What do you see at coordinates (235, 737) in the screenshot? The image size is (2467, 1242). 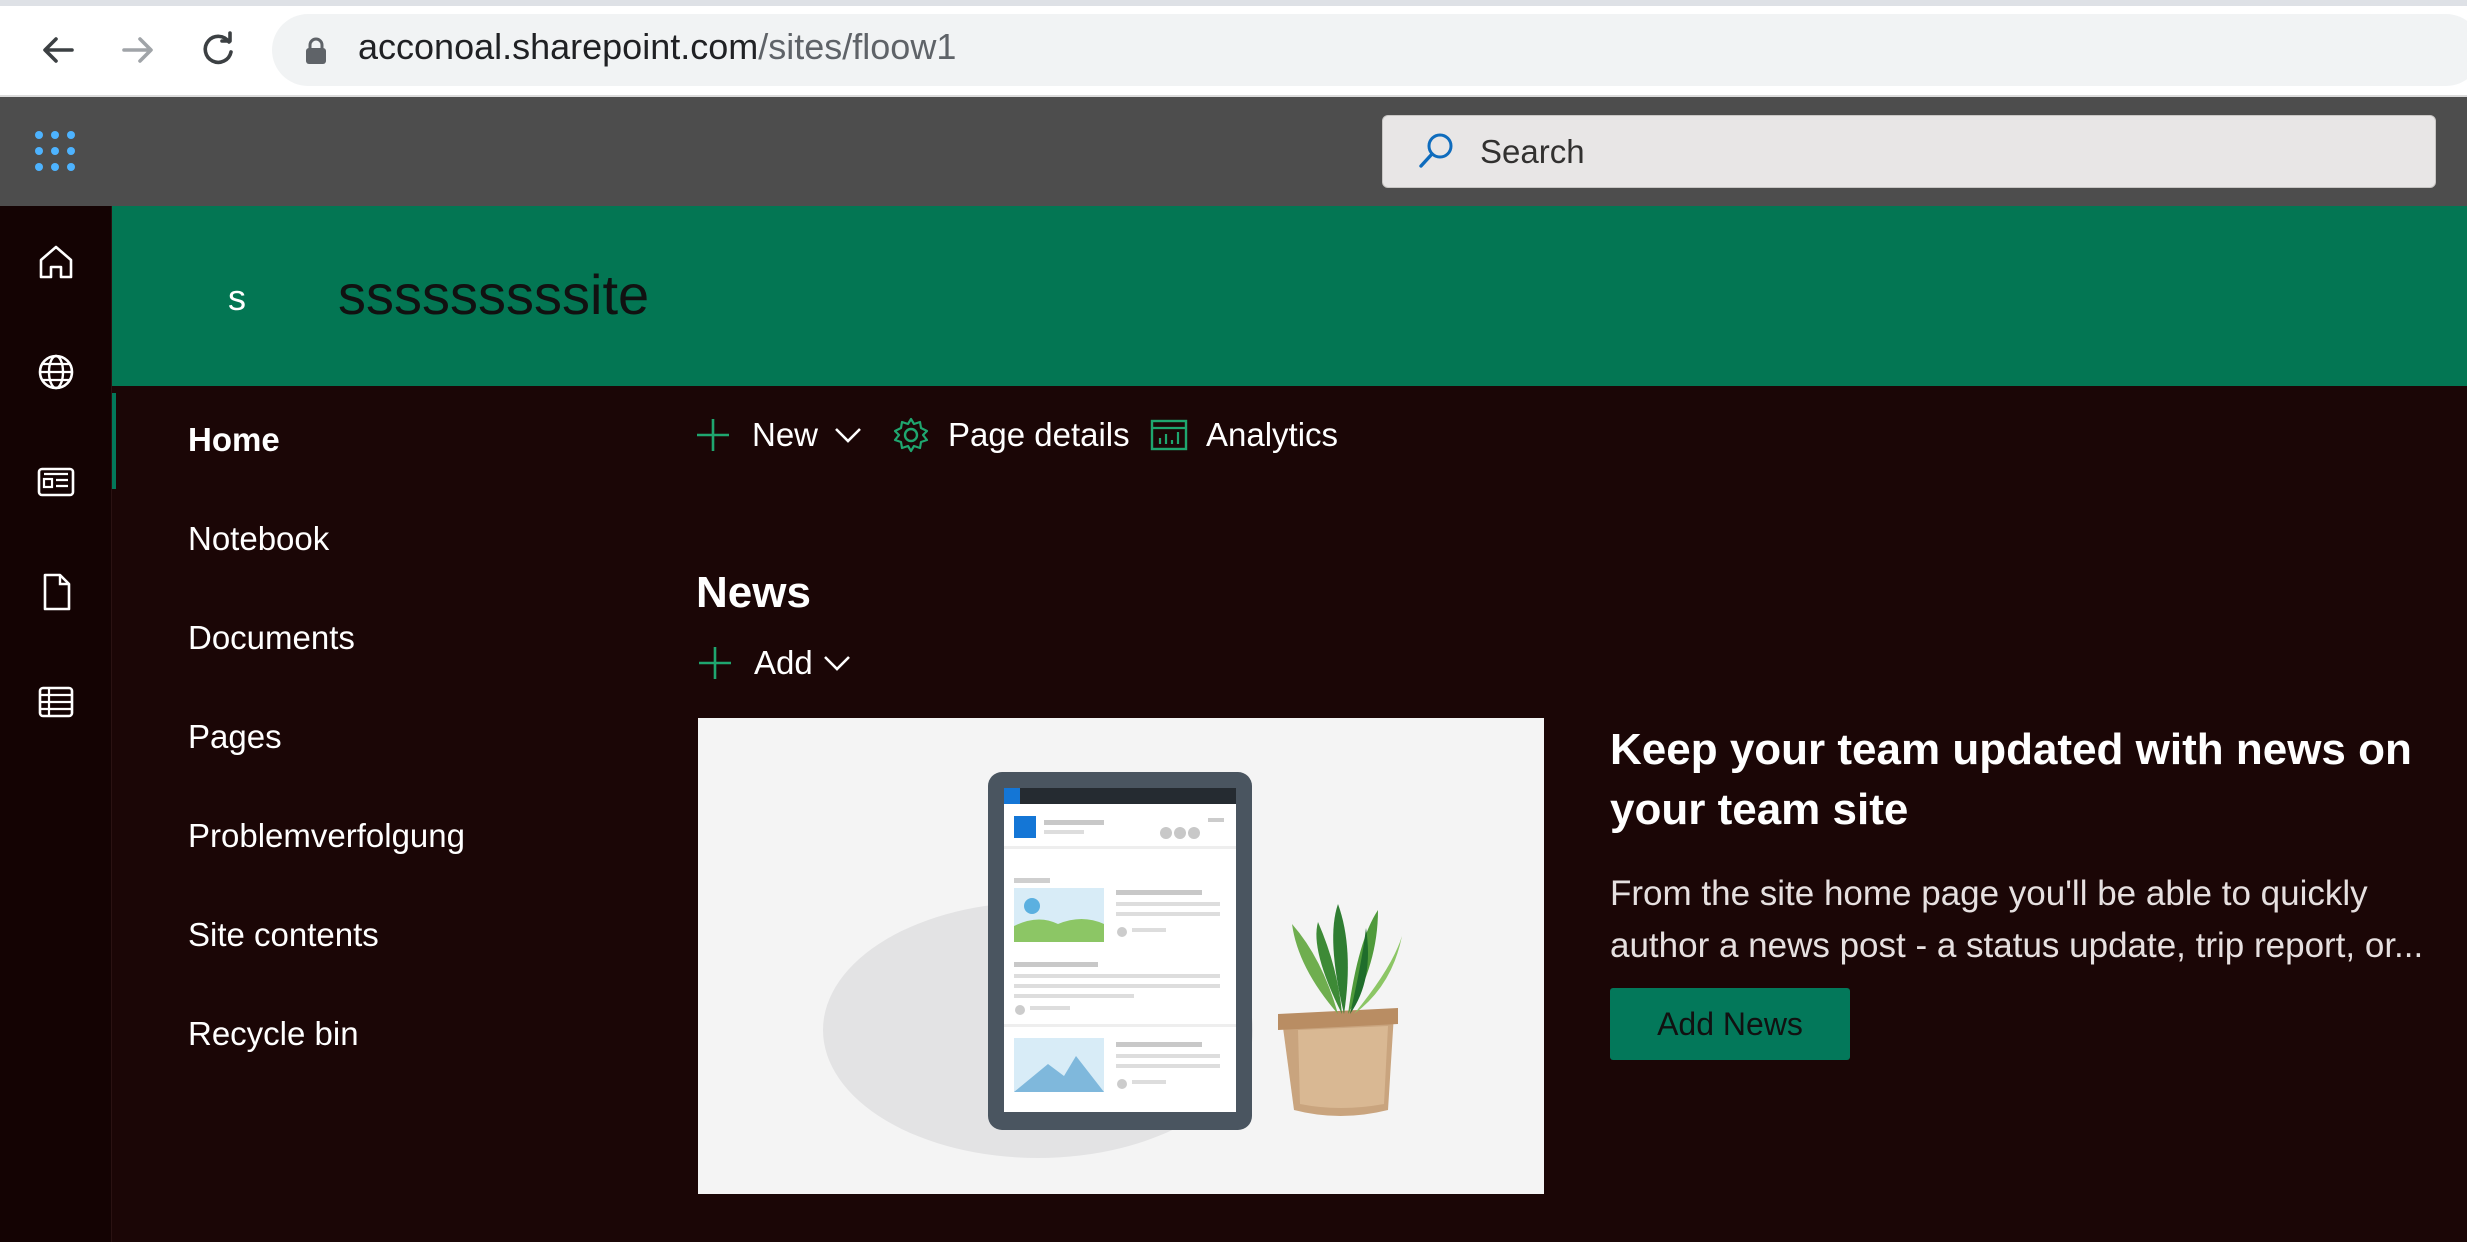 I see `nav-item-pages: Pages` at bounding box center [235, 737].